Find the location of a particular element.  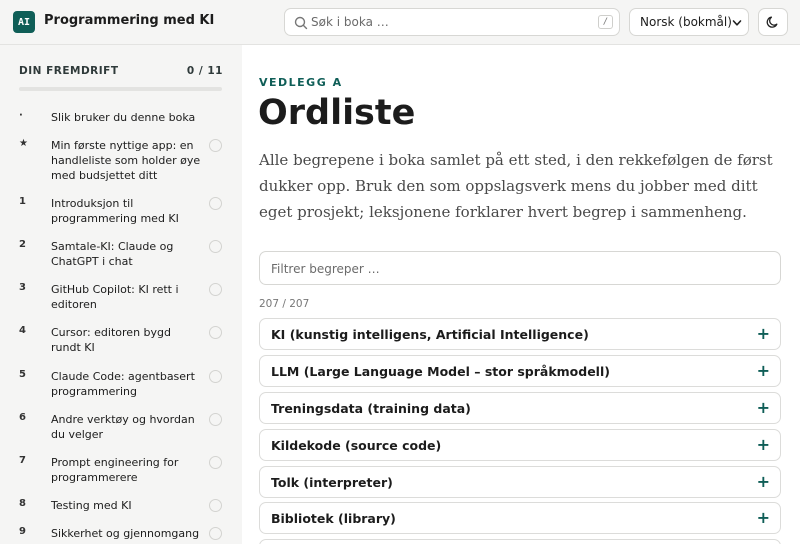

glossary-item: Bibliotek (library) + is located at coordinates (520, 518).